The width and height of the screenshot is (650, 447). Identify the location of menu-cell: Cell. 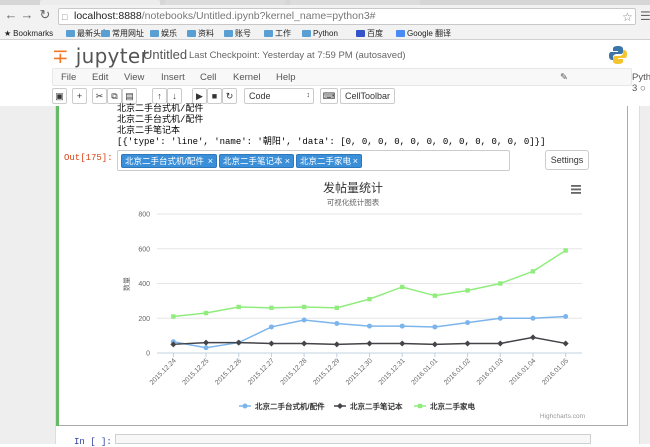
(208, 77).